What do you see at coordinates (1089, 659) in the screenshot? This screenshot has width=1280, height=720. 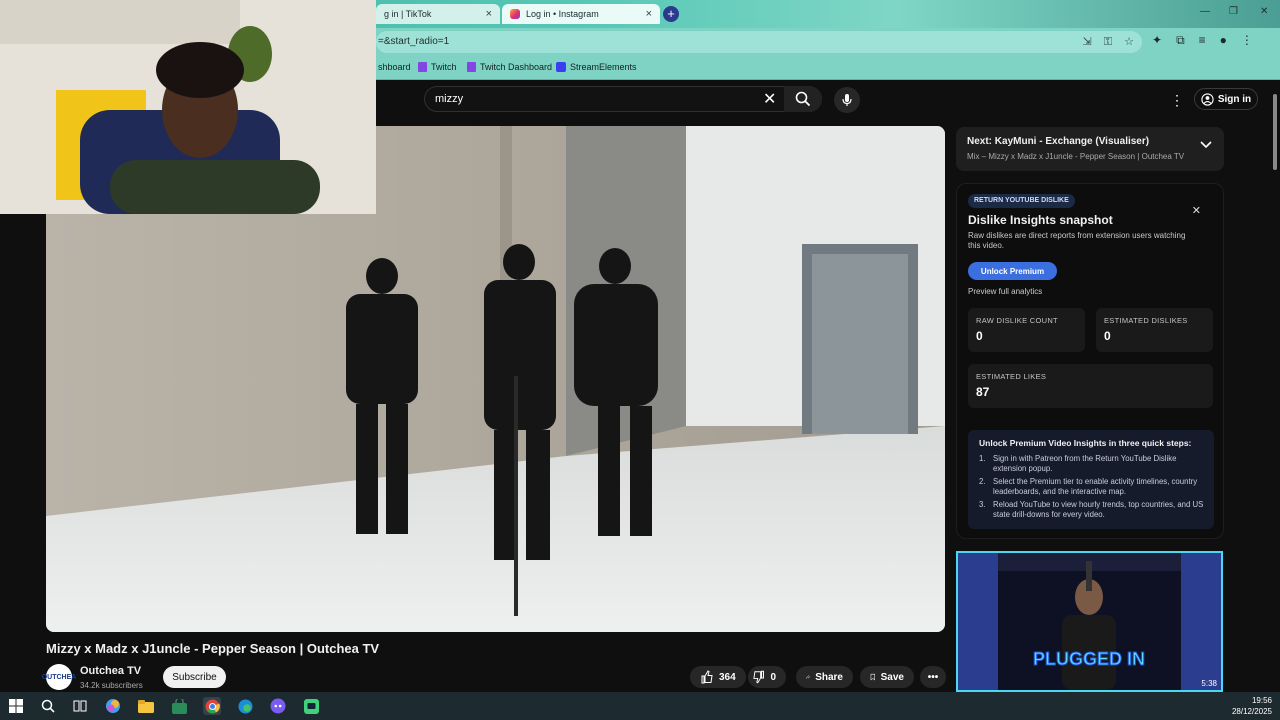 I see `thumbnail-overlay-text: PLUGGED IN` at bounding box center [1089, 659].